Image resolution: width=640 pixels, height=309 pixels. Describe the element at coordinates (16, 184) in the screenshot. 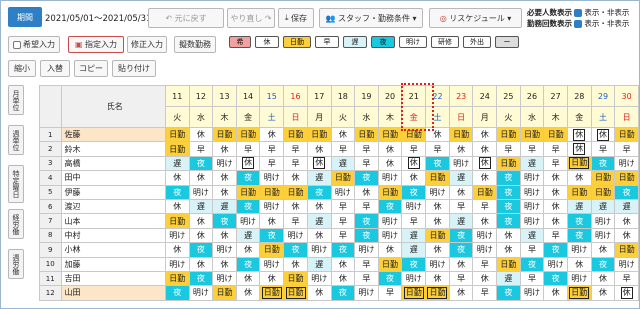

I see `tab-weekday: 特定曜日` at that location.